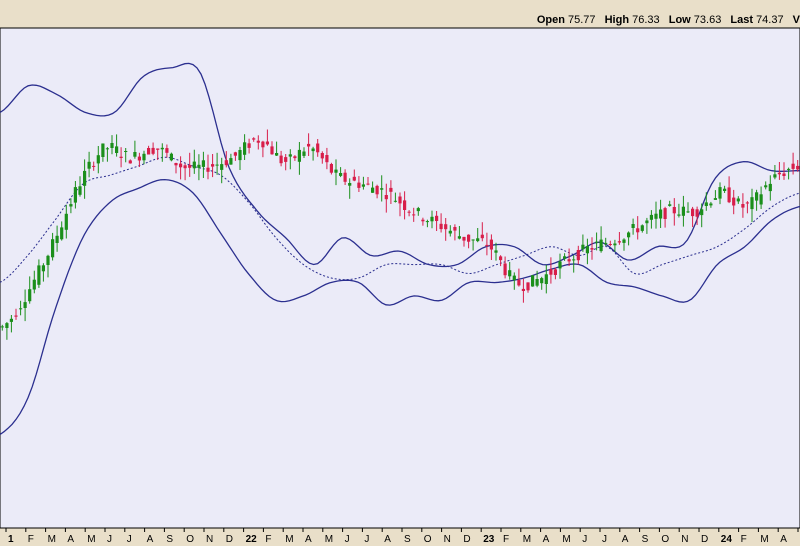 This screenshot has height=546, width=800. I want to click on x-tick-label: D, so click(229, 539).